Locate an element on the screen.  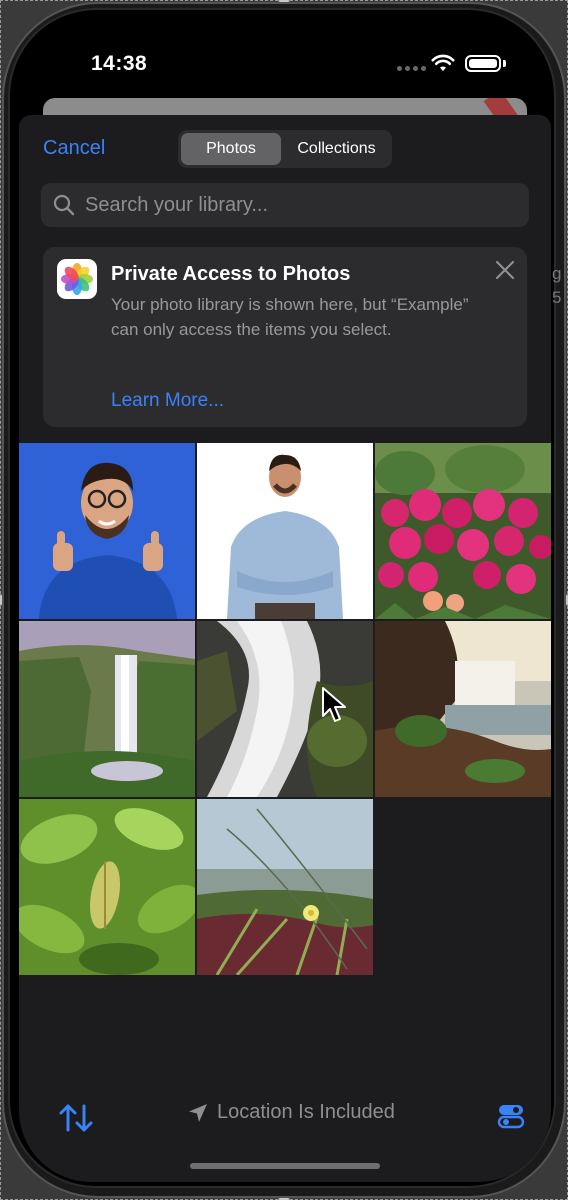
photo-thumbnail-waterfall-cliff is located at coordinates (107, 709).